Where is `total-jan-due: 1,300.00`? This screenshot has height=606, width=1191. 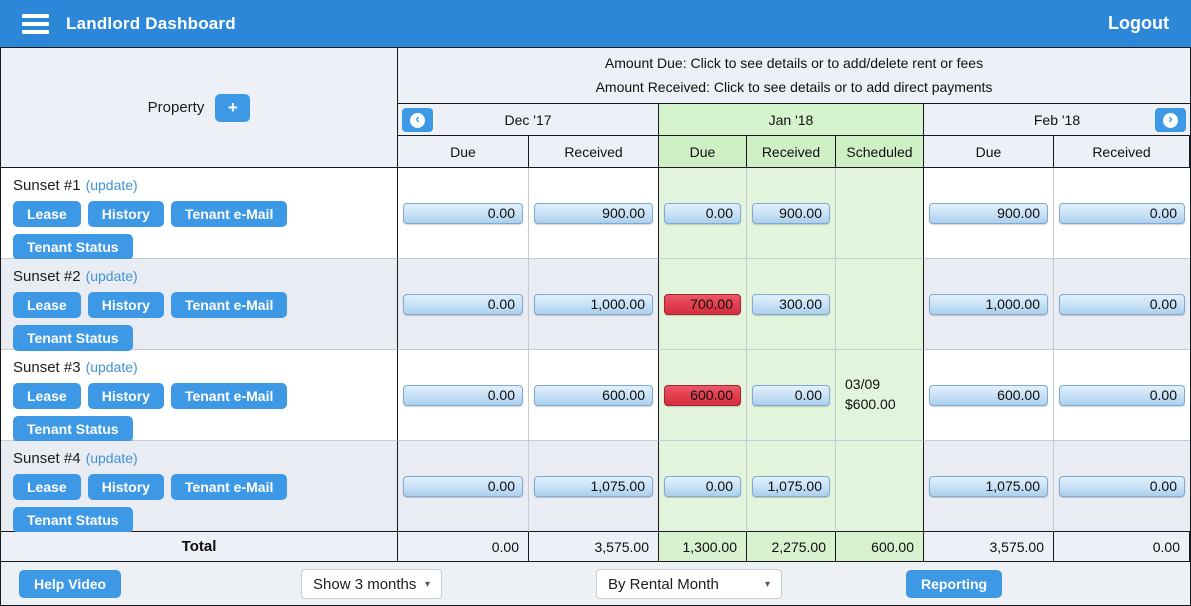 total-jan-due: 1,300.00 is located at coordinates (703, 546).